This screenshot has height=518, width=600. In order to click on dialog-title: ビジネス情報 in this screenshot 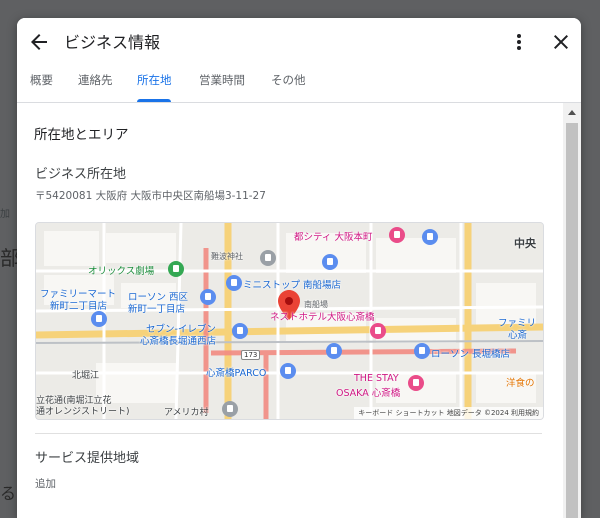, I will do `click(112, 42)`.